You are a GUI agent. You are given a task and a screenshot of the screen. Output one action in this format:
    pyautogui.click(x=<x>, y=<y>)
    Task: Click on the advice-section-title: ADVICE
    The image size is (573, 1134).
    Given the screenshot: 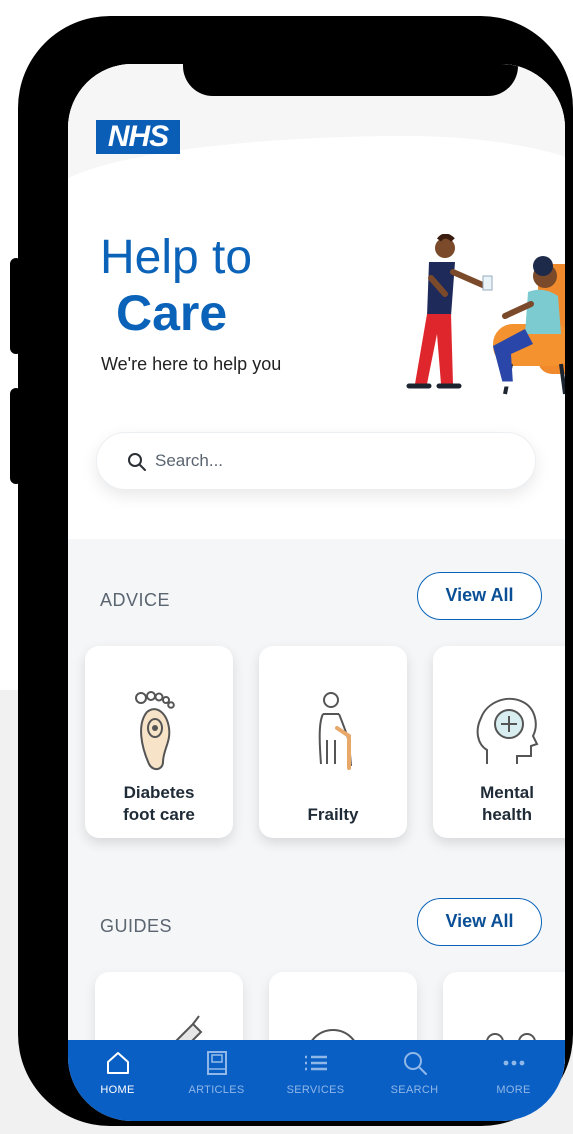 What is the action you would take?
    pyautogui.click(x=135, y=600)
    